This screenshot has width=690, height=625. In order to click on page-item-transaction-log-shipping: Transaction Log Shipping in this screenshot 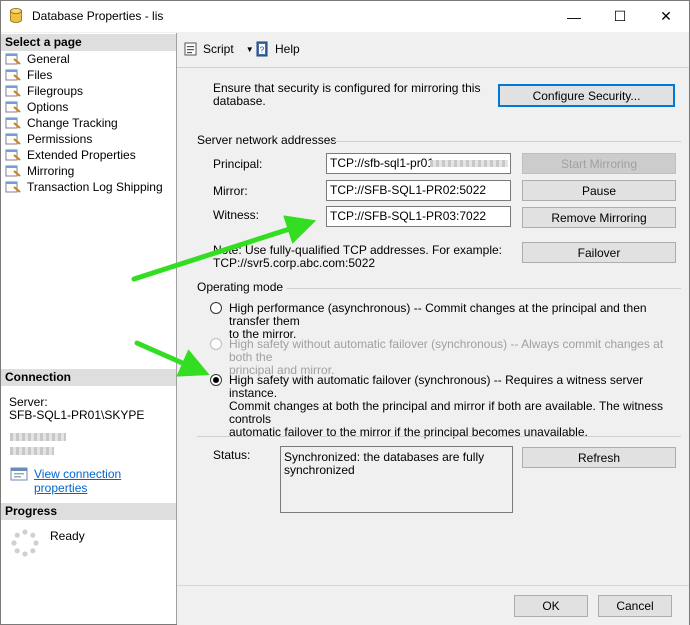, I will do `click(84, 187)`.